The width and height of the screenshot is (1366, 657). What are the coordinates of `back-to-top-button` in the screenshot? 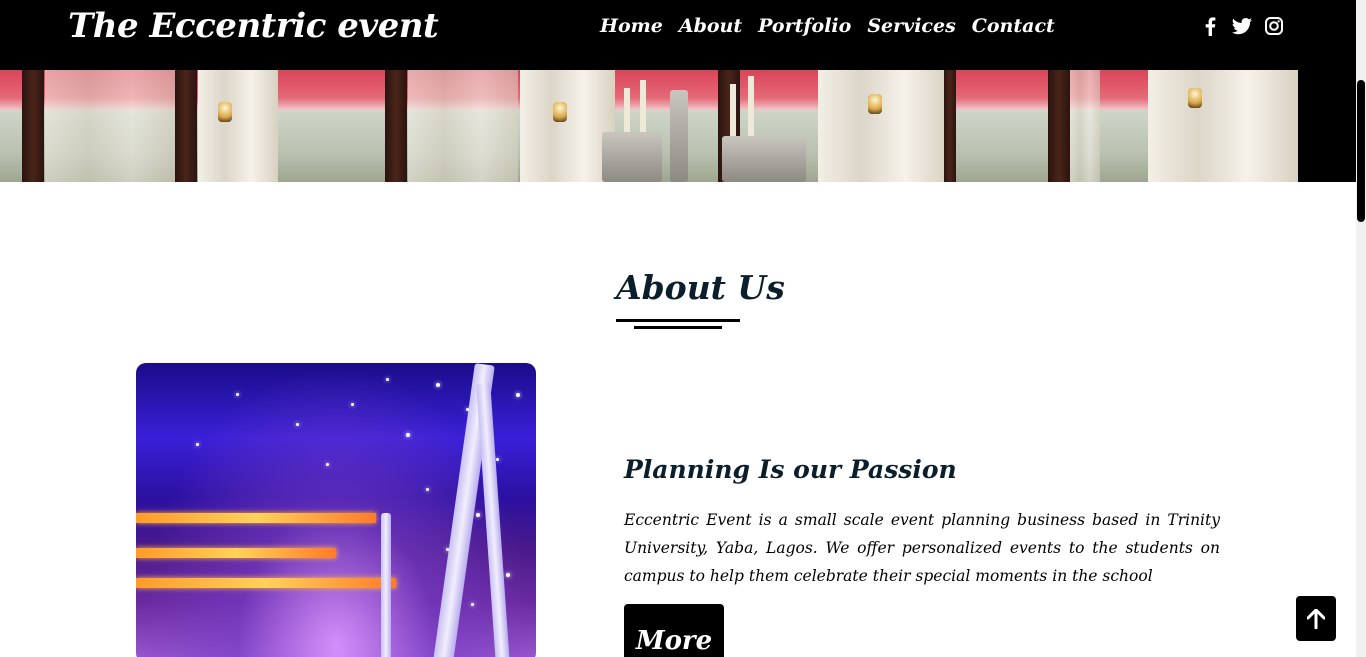 It's located at (1316, 618).